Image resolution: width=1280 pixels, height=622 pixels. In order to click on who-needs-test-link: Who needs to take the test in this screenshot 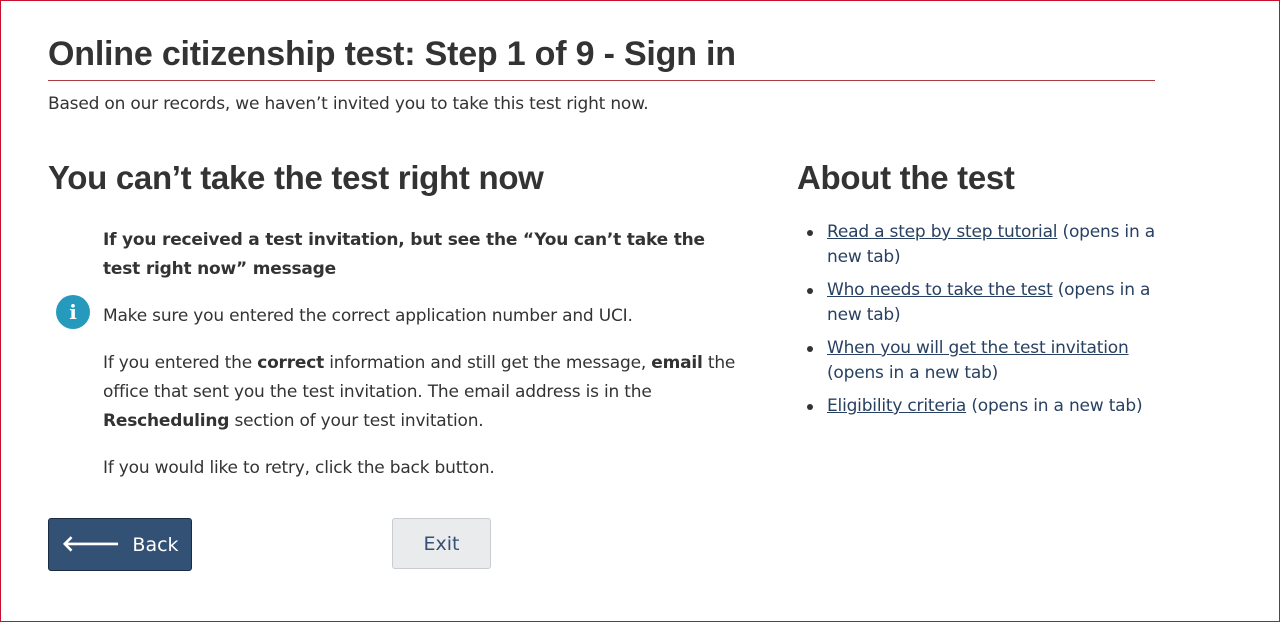, I will do `click(940, 290)`.